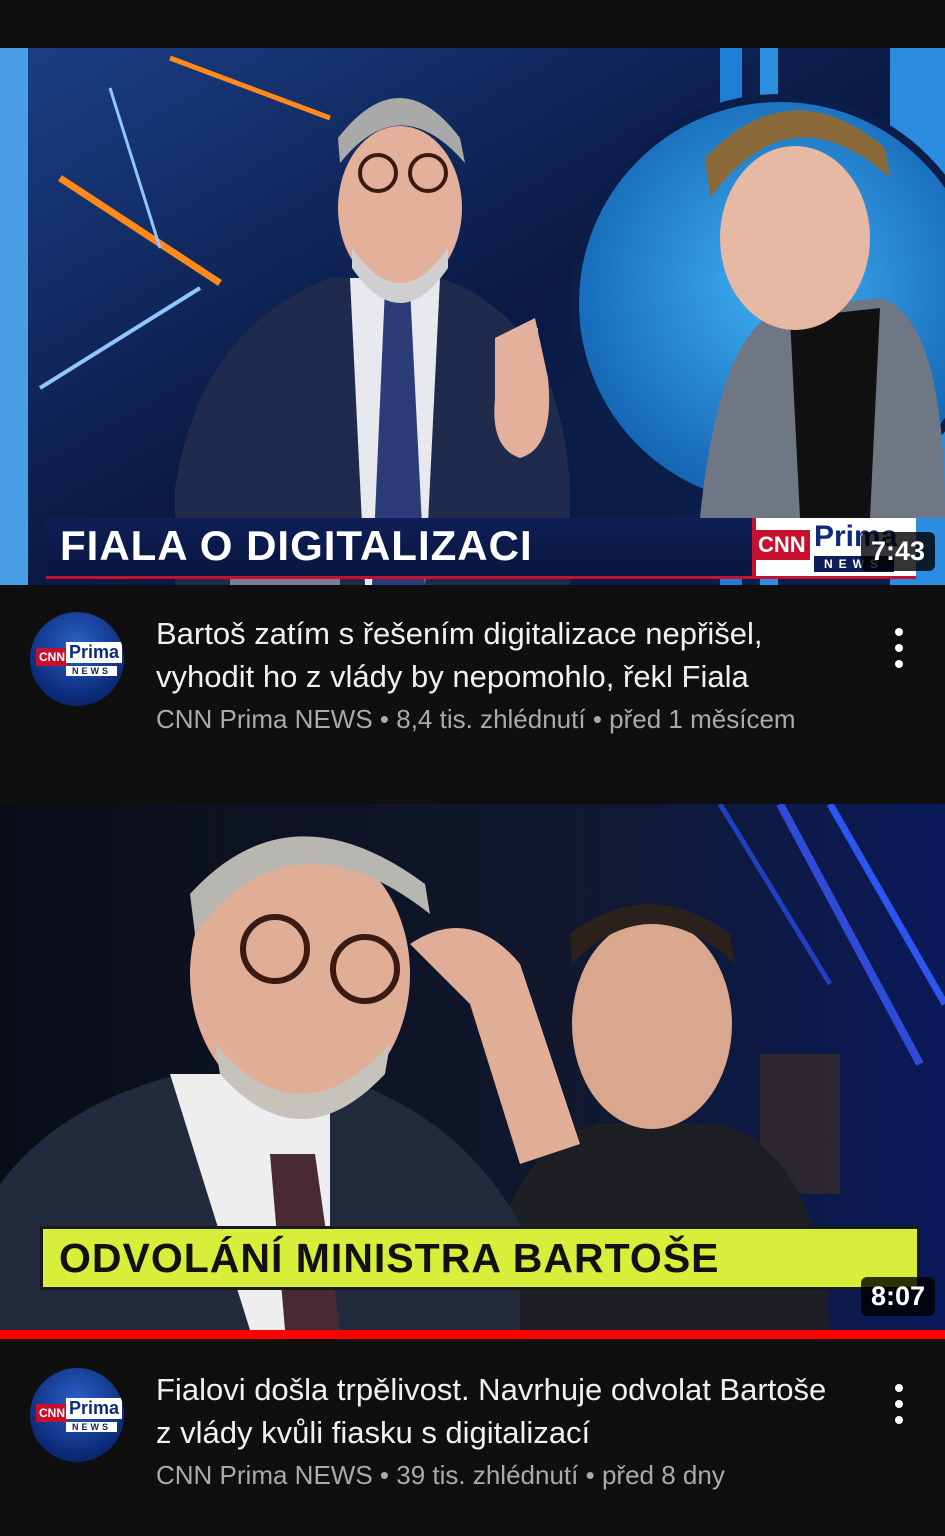 The width and height of the screenshot is (945, 1536). Describe the element at coordinates (487, 1475) in the screenshot. I see `view-count: 39 tis. zhlédnutí` at that location.